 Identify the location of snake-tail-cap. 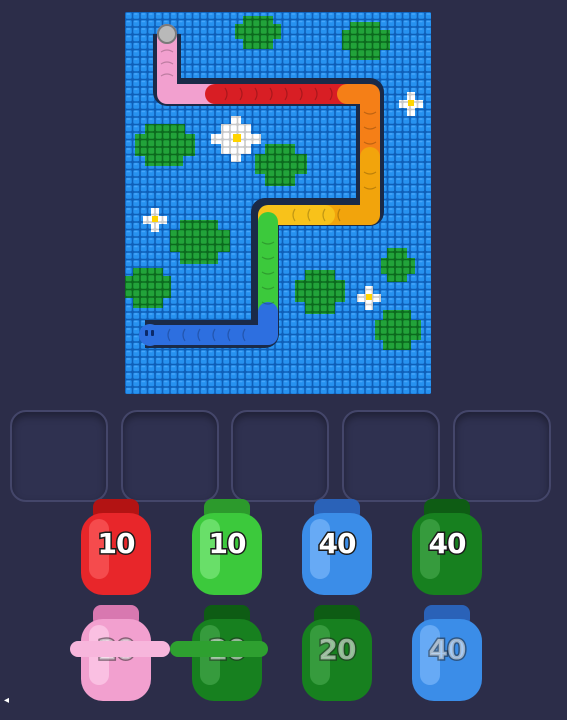
(167, 34).